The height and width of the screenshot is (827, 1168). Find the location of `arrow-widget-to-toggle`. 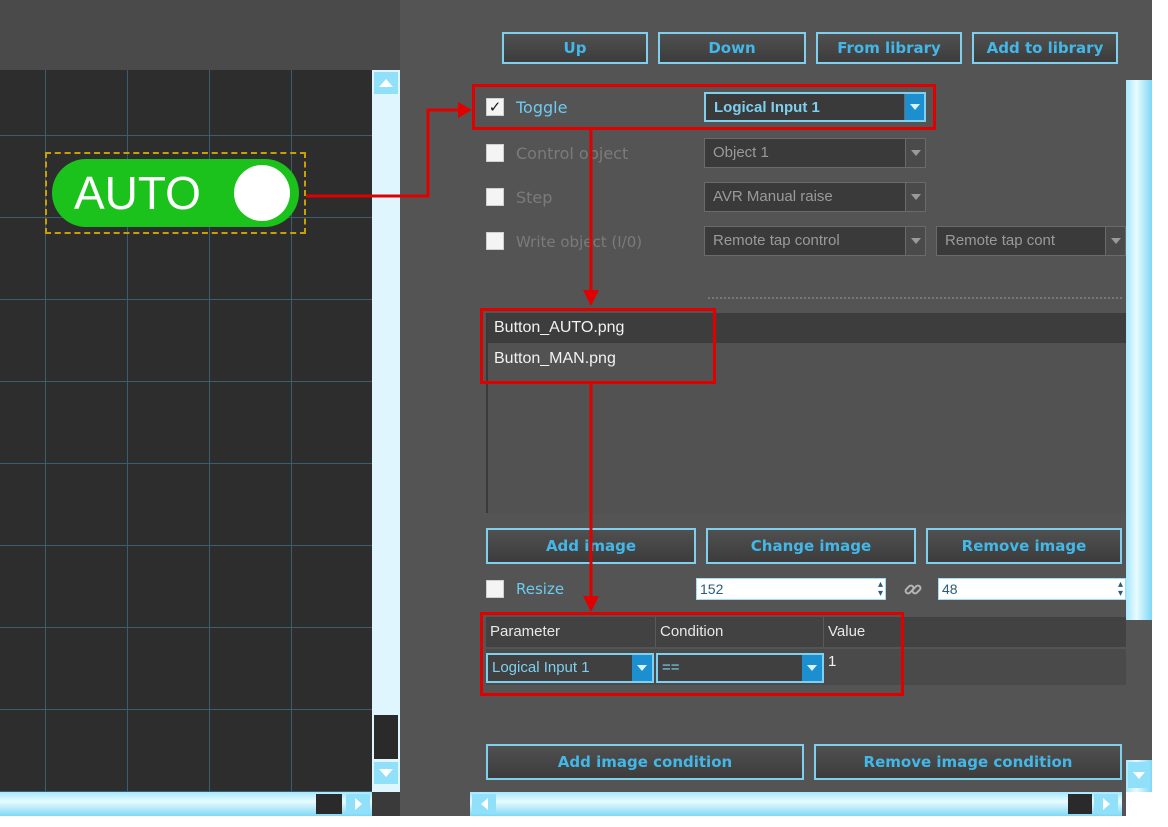

arrow-widget-to-toggle is located at coordinates (384, 153).